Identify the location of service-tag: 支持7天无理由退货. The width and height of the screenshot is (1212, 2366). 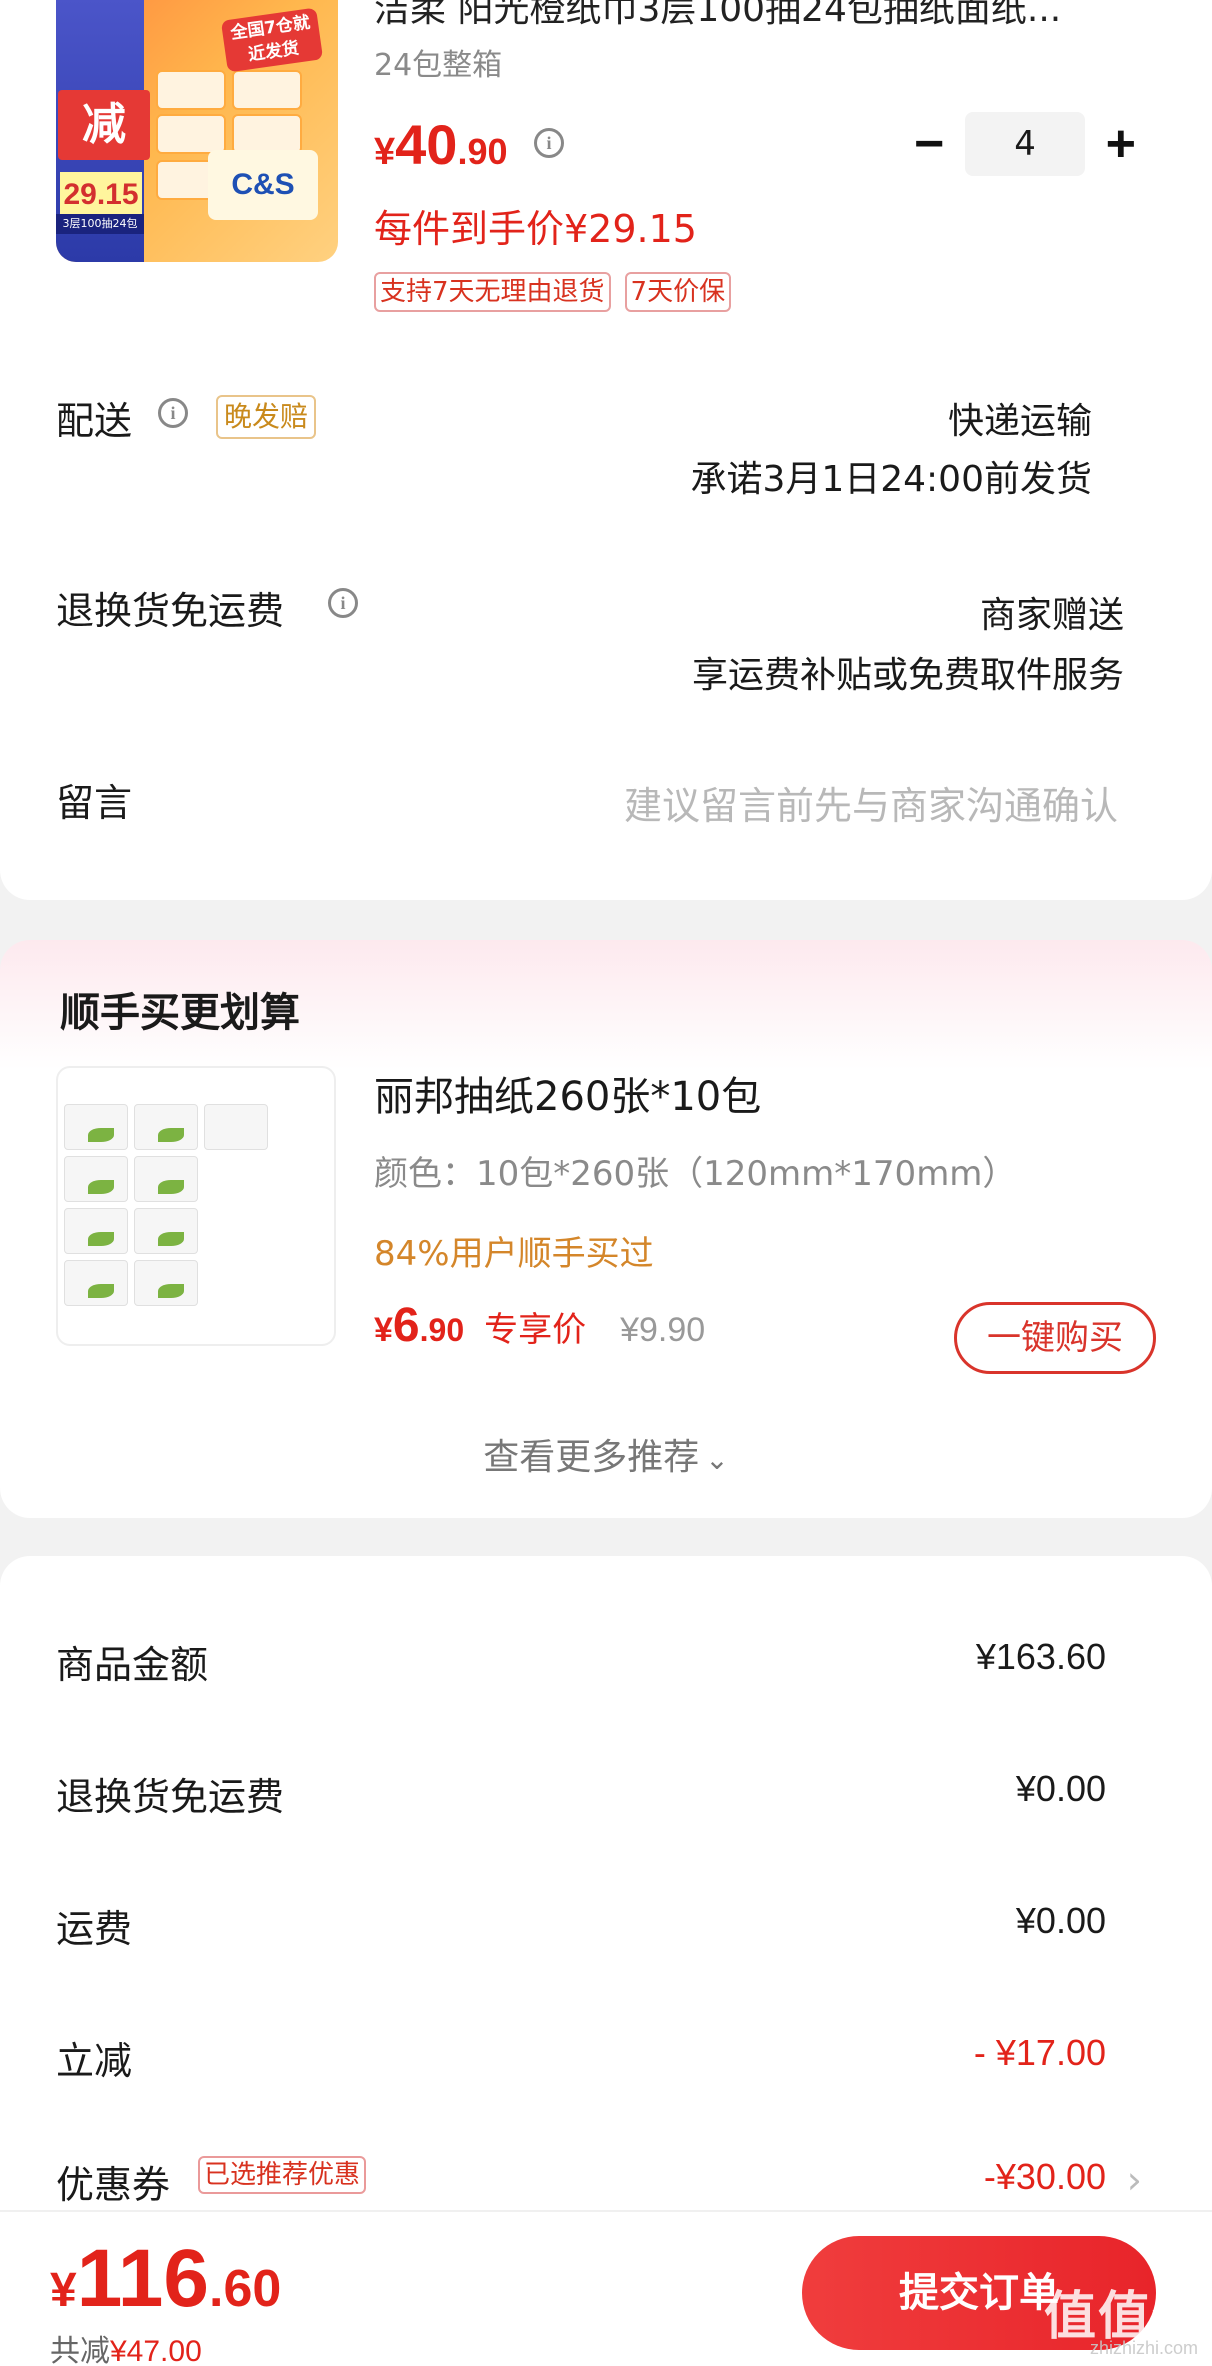
(492, 292).